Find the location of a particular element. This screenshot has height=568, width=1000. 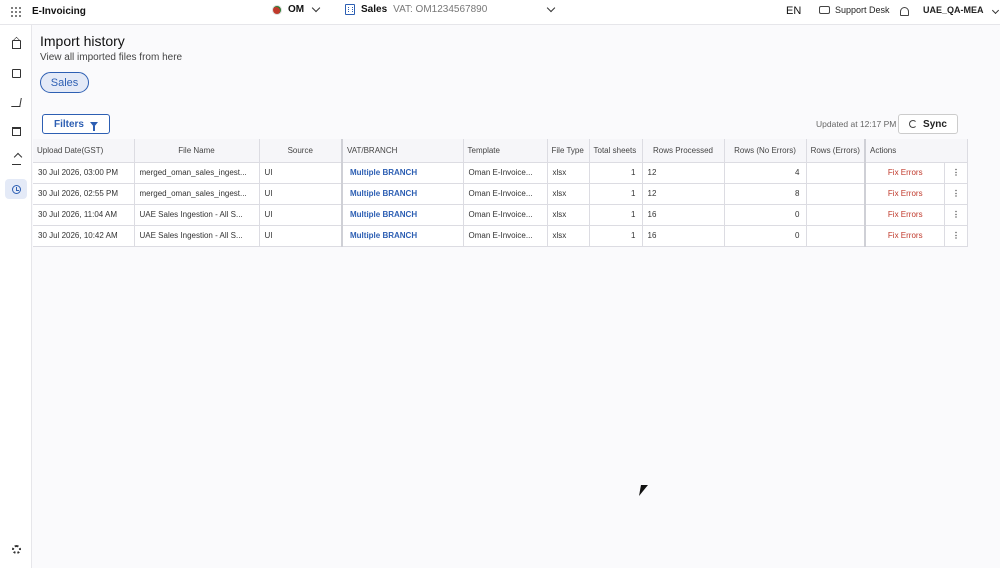

sidebar-item-history is located at coordinates (16, 189).